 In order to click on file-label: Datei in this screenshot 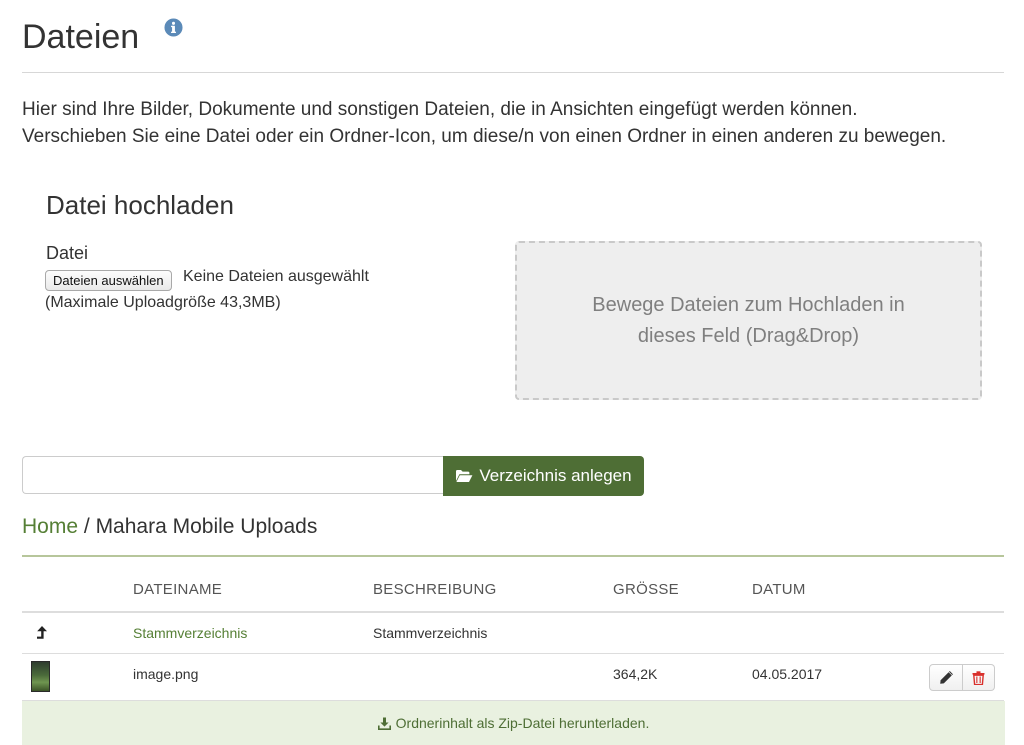, I will do `click(67, 253)`.